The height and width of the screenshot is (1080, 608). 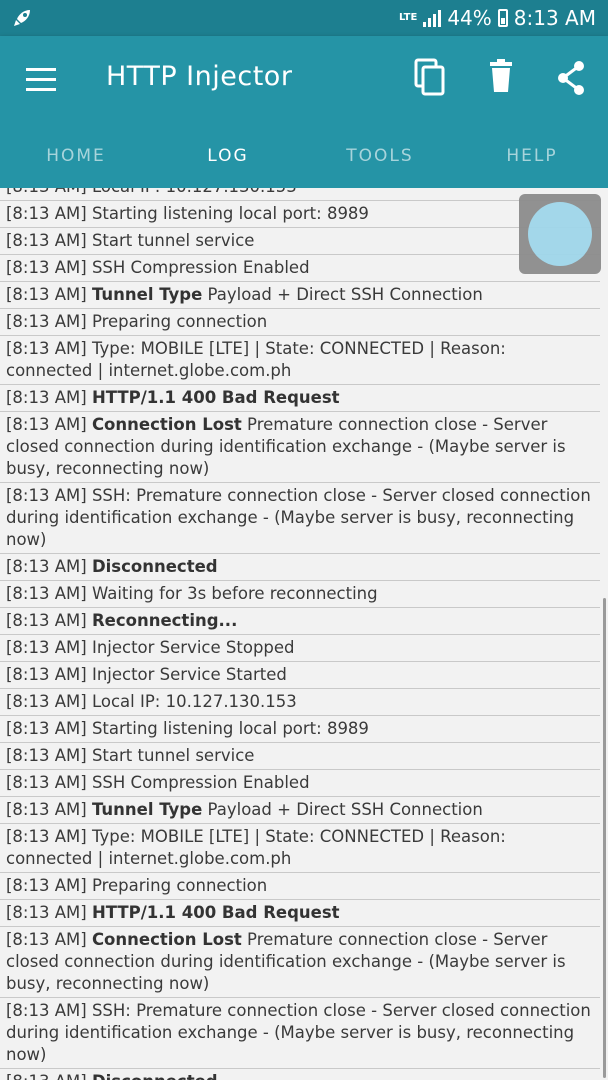 What do you see at coordinates (228, 160) in the screenshot?
I see `tab-log: LOG` at bounding box center [228, 160].